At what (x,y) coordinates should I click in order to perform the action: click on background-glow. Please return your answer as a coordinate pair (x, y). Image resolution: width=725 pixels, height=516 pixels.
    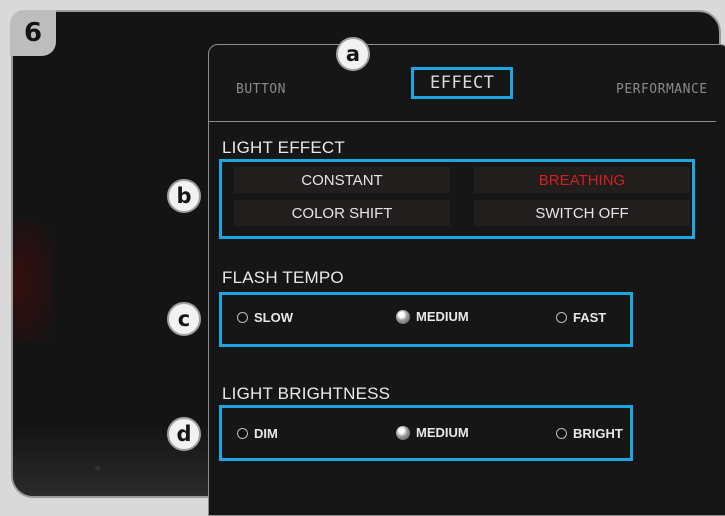
    Looking at the image, I should click on (33, 282).